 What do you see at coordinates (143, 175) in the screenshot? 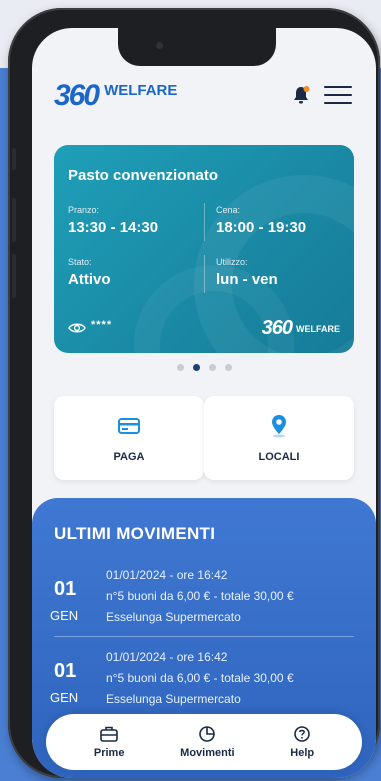
I see `card-title: Pasto convenzionato` at bounding box center [143, 175].